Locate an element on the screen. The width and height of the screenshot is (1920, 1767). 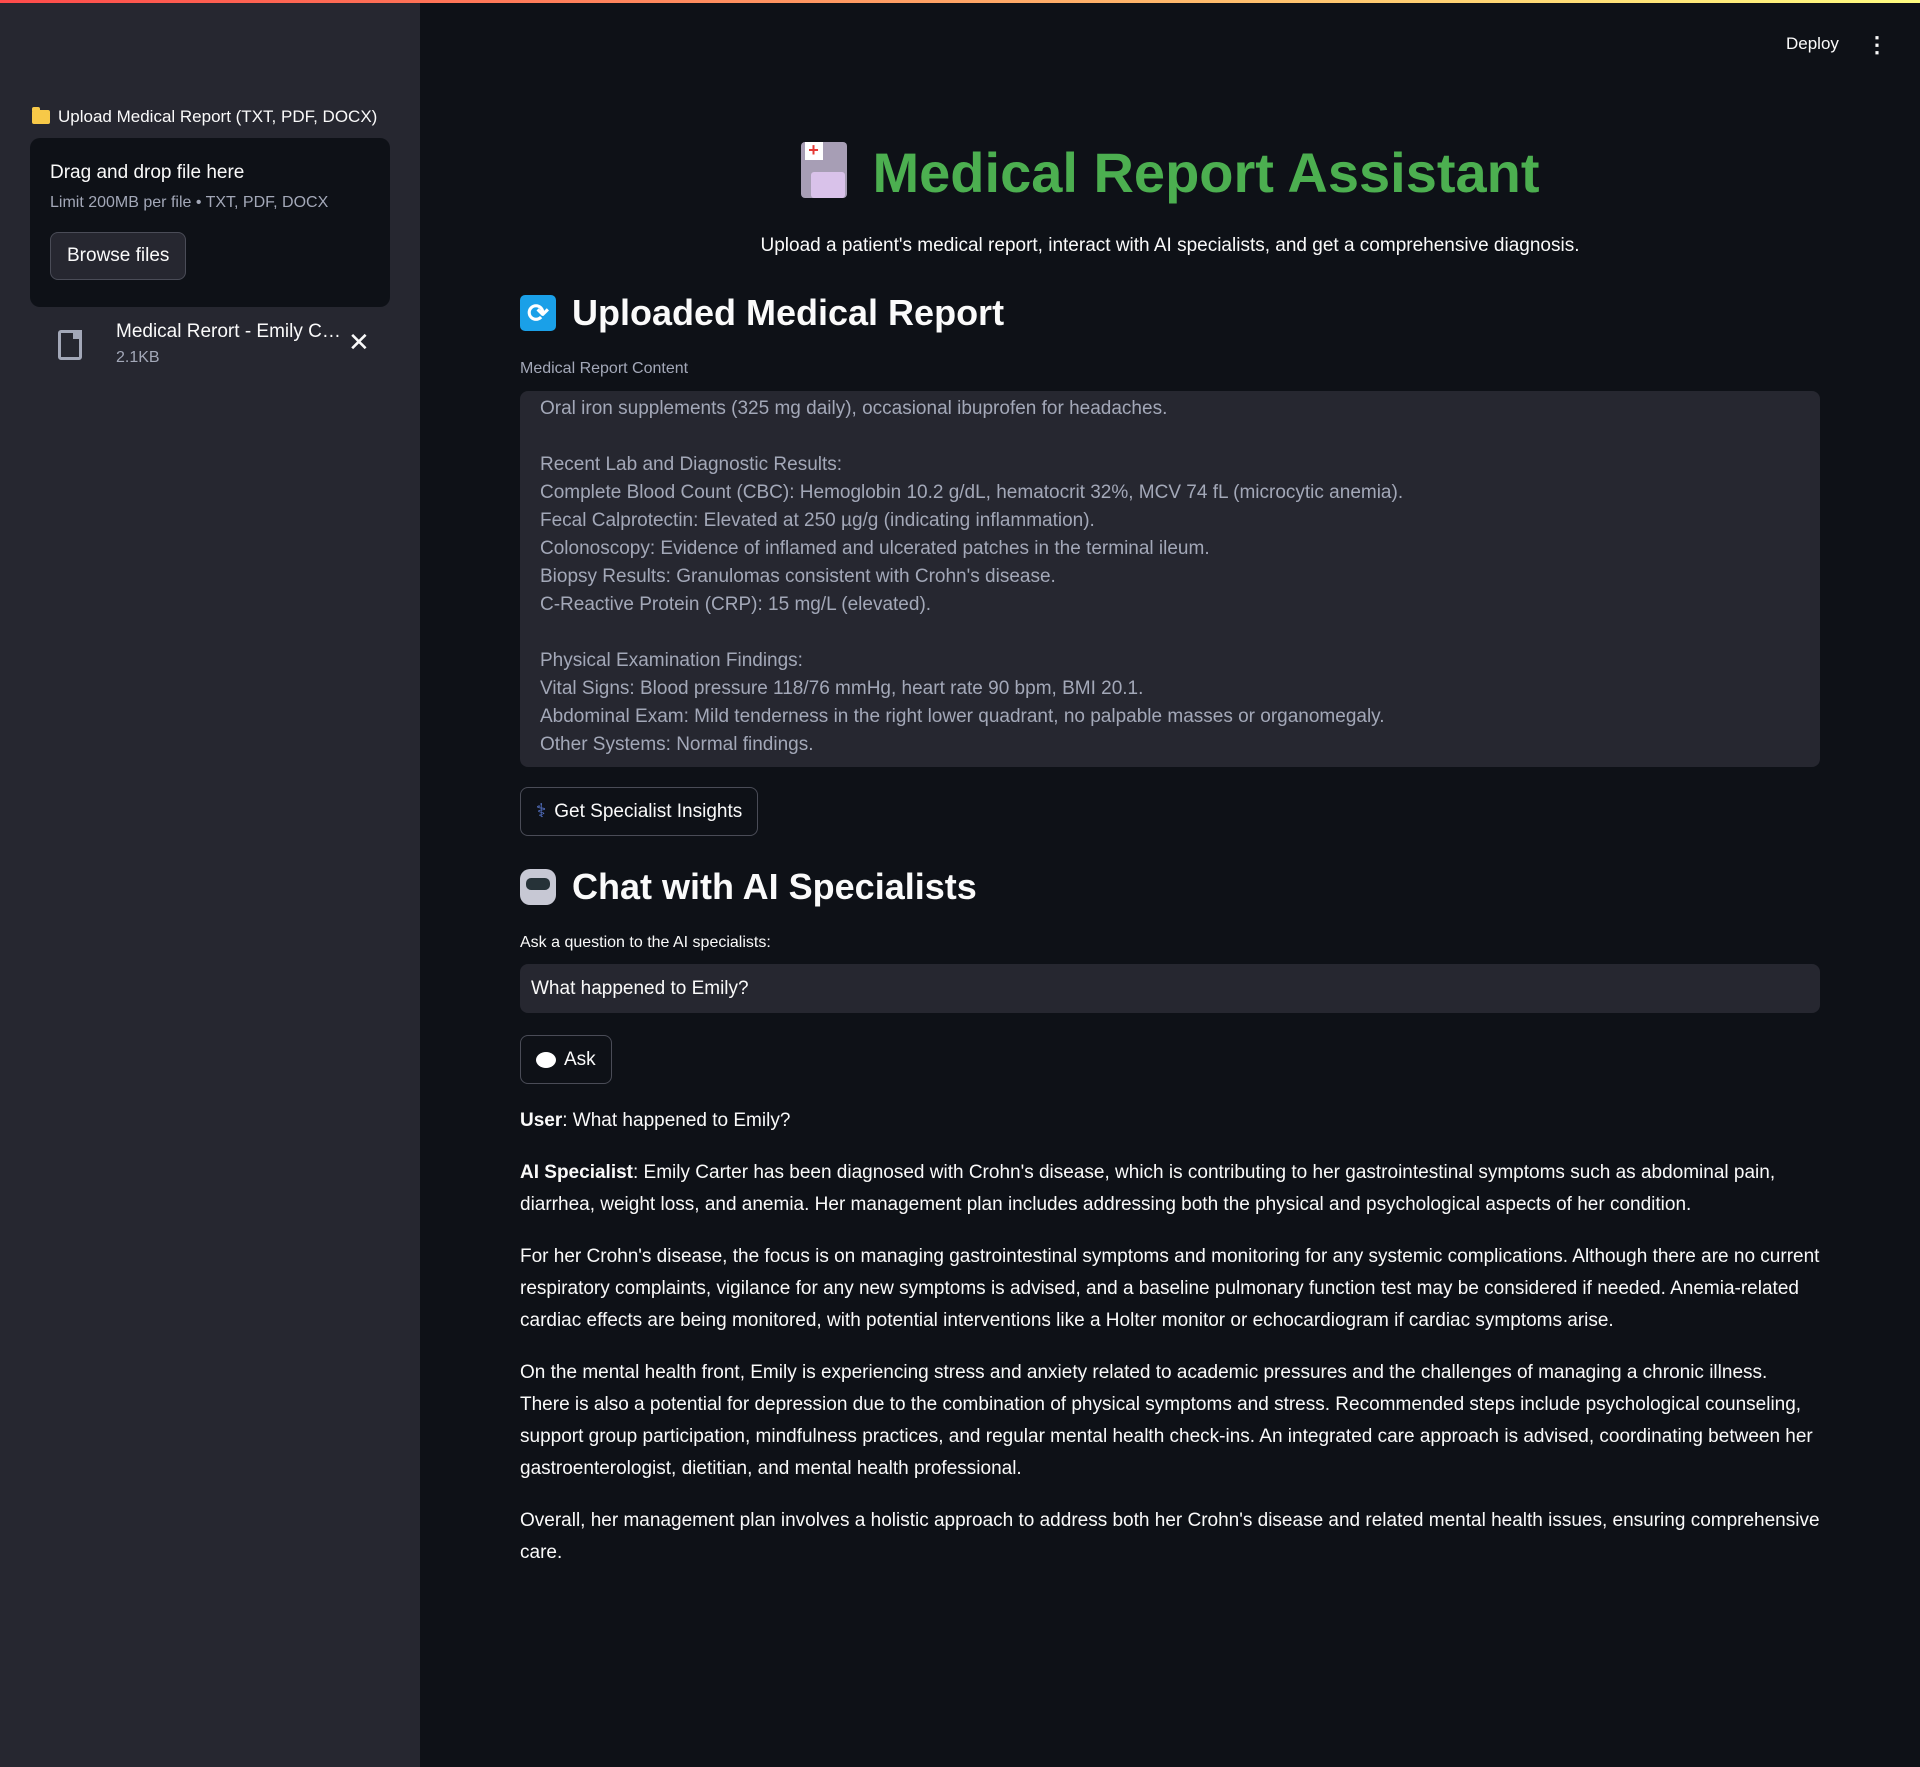
report-heading: ⟳ Uploaded Medical Report is located at coordinates (762, 313).